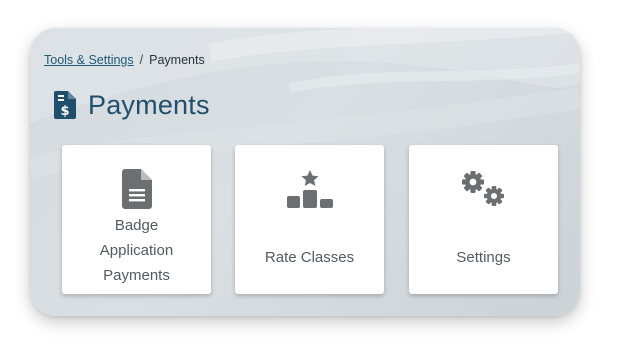 This screenshot has height=346, width=636. I want to click on ranking-podium-icon, so click(309, 189).